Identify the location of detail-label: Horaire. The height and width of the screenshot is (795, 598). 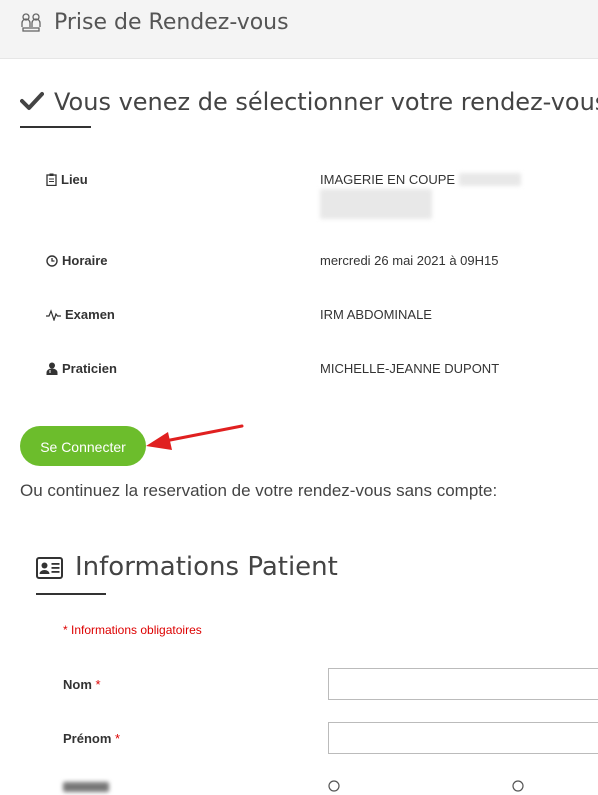
(77, 260).